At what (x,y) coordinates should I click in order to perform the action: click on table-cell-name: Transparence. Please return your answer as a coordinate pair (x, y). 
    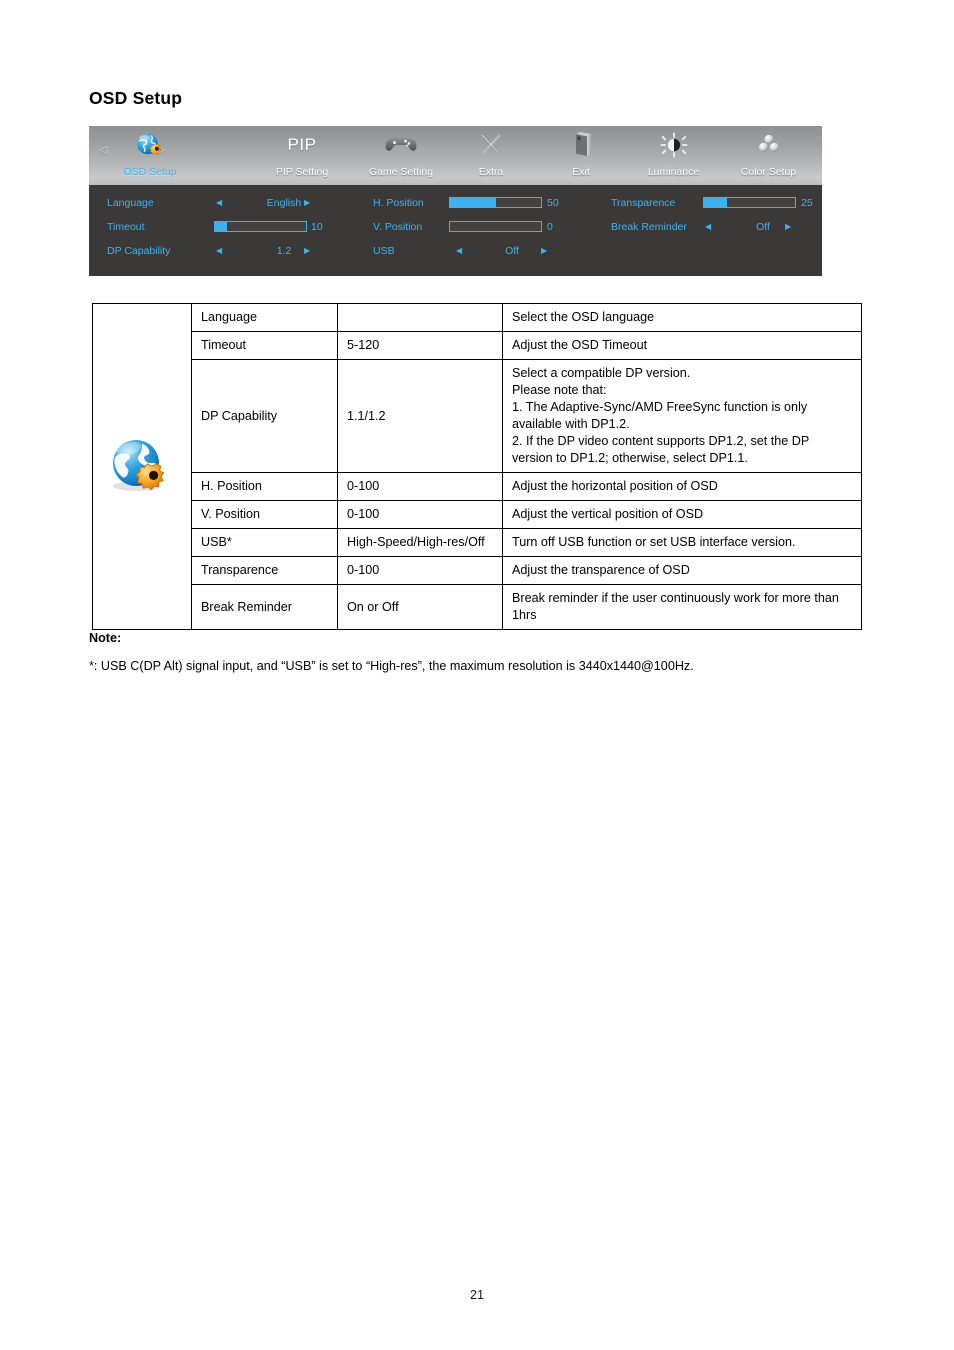
    Looking at the image, I should click on (264, 570).